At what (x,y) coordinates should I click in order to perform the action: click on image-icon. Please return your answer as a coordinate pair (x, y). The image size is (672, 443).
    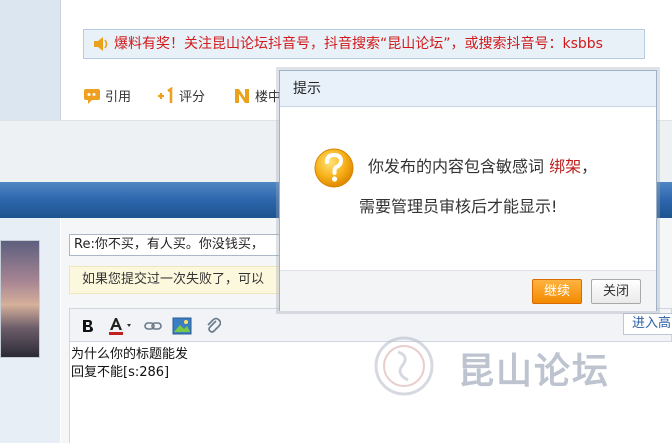
    Looking at the image, I should click on (182, 326).